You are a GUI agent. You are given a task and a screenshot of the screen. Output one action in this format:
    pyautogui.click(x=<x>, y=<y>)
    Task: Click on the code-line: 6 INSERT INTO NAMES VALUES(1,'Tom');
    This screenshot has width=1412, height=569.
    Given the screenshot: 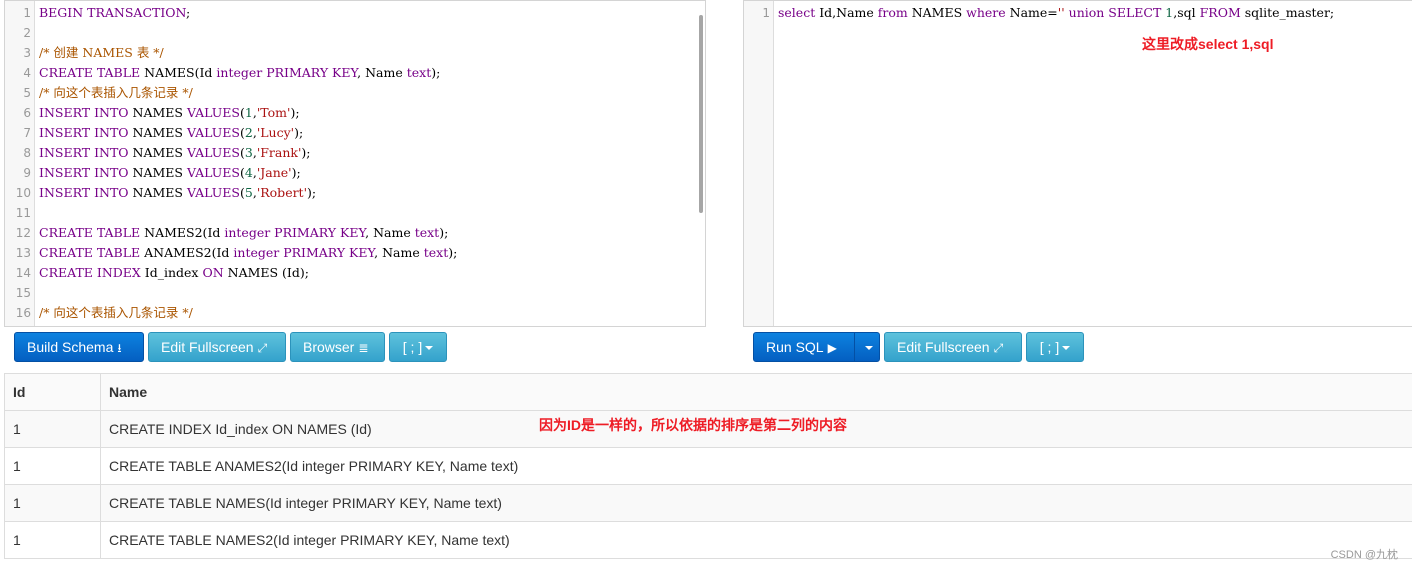 What is the action you would take?
    pyautogui.click(x=355, y=113)
    